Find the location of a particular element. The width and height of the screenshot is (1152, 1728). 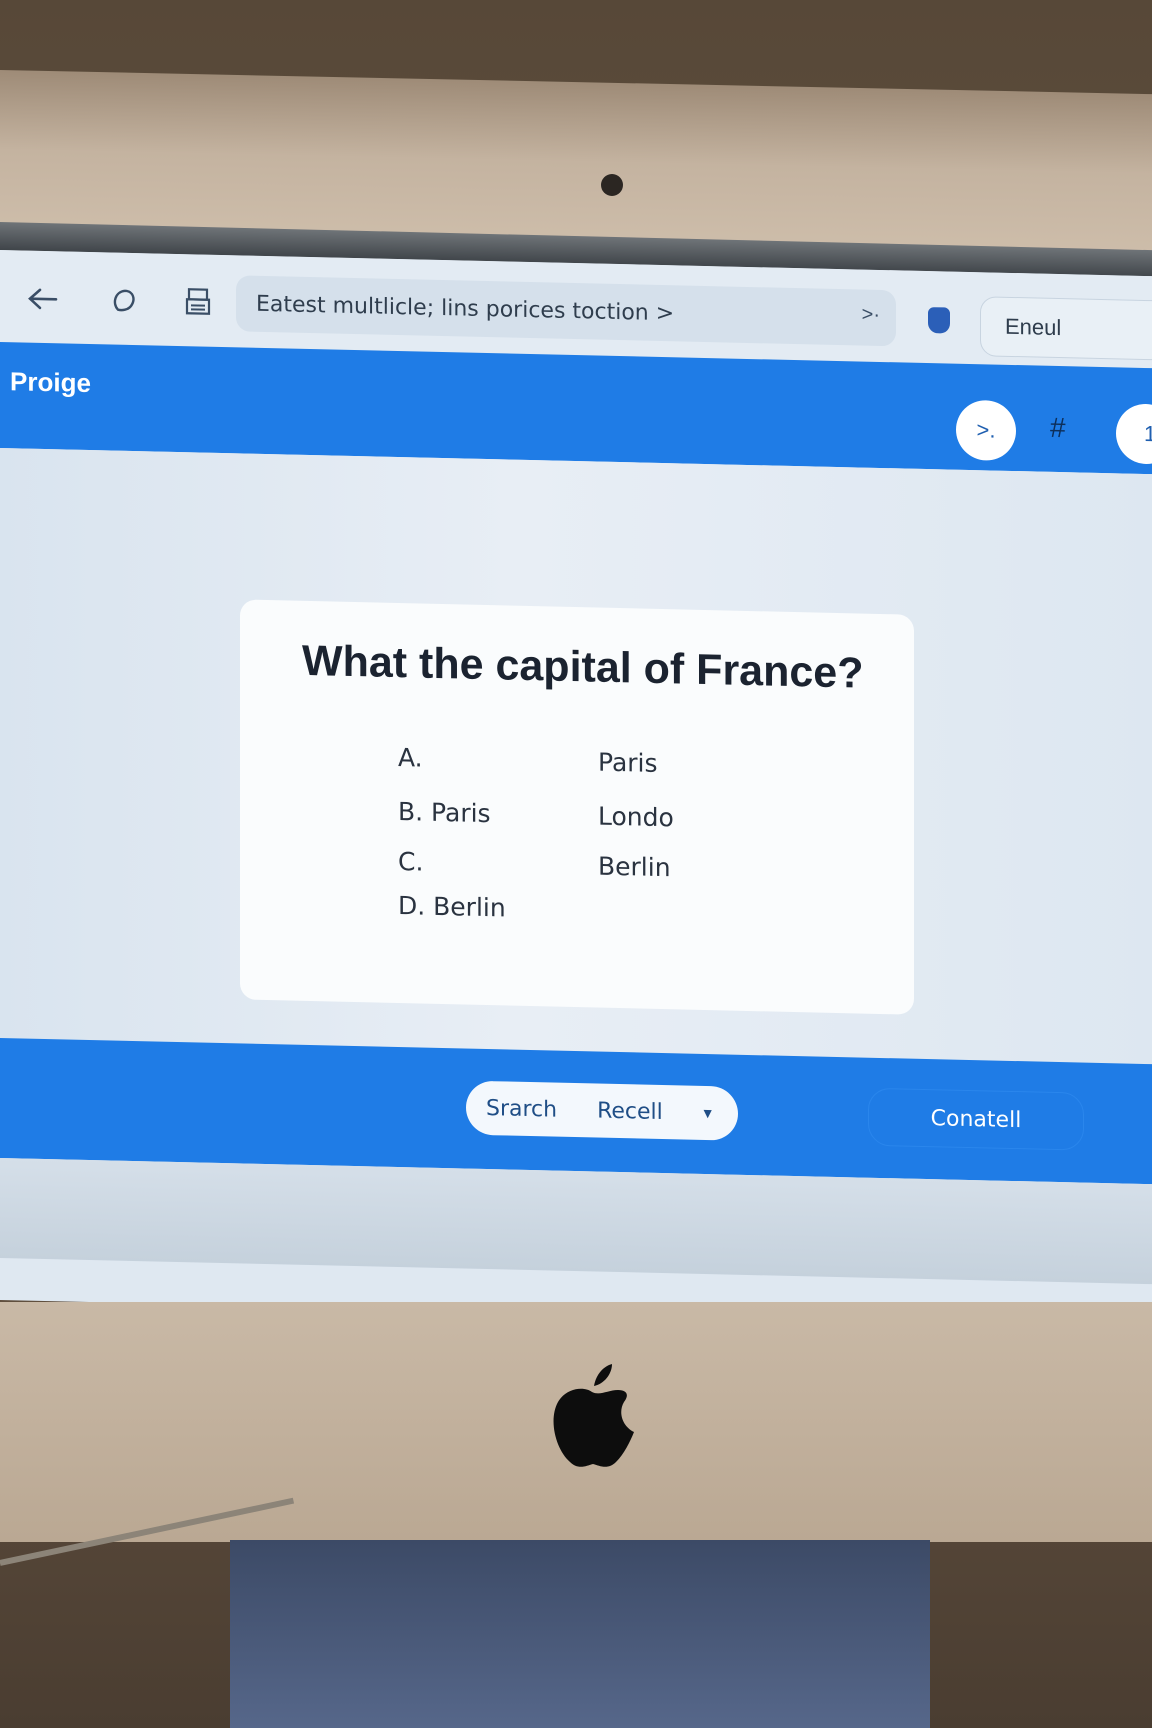

search-recall-group: Srarch Recell ▼ is located at coordinates (602, 1110).